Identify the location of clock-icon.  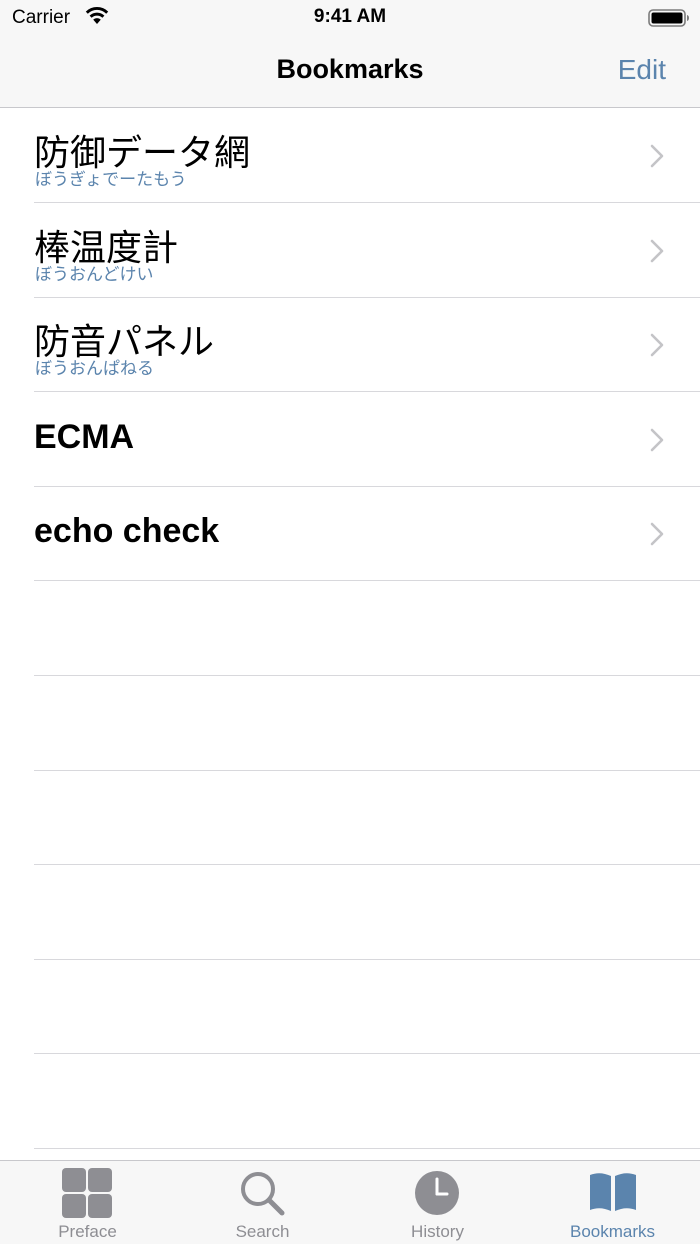
(437, 1193).